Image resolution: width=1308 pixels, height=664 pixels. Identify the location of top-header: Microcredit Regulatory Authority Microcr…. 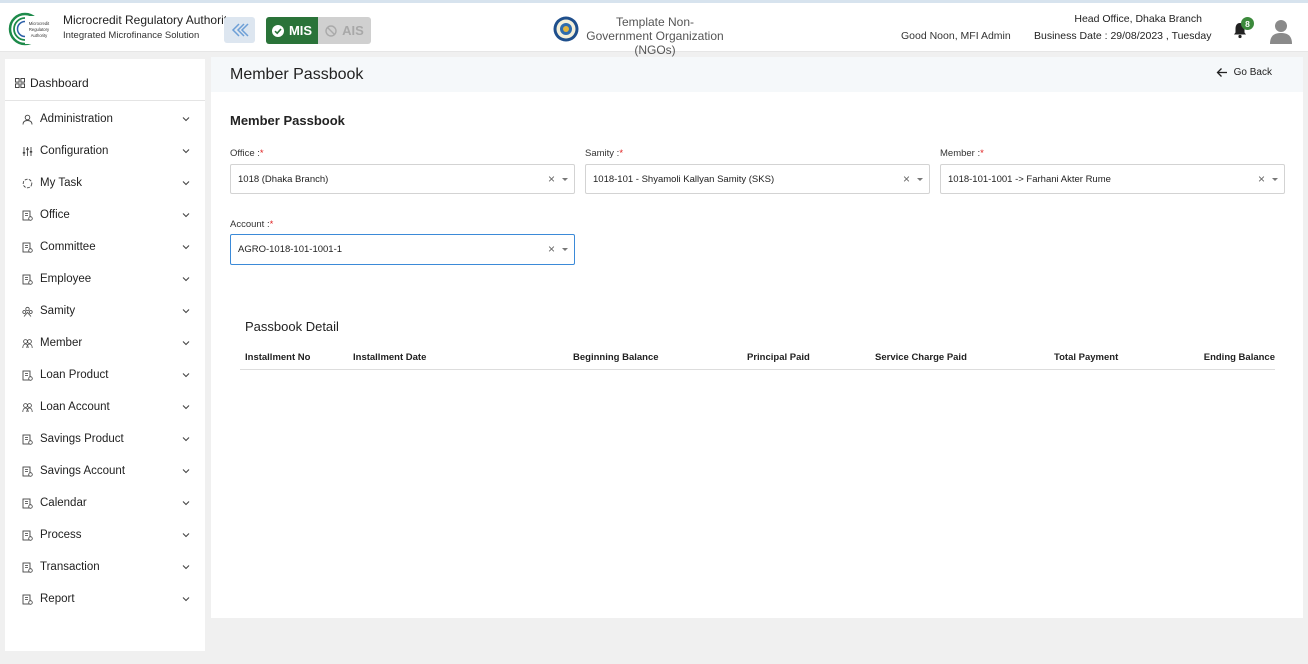
(654, 30).